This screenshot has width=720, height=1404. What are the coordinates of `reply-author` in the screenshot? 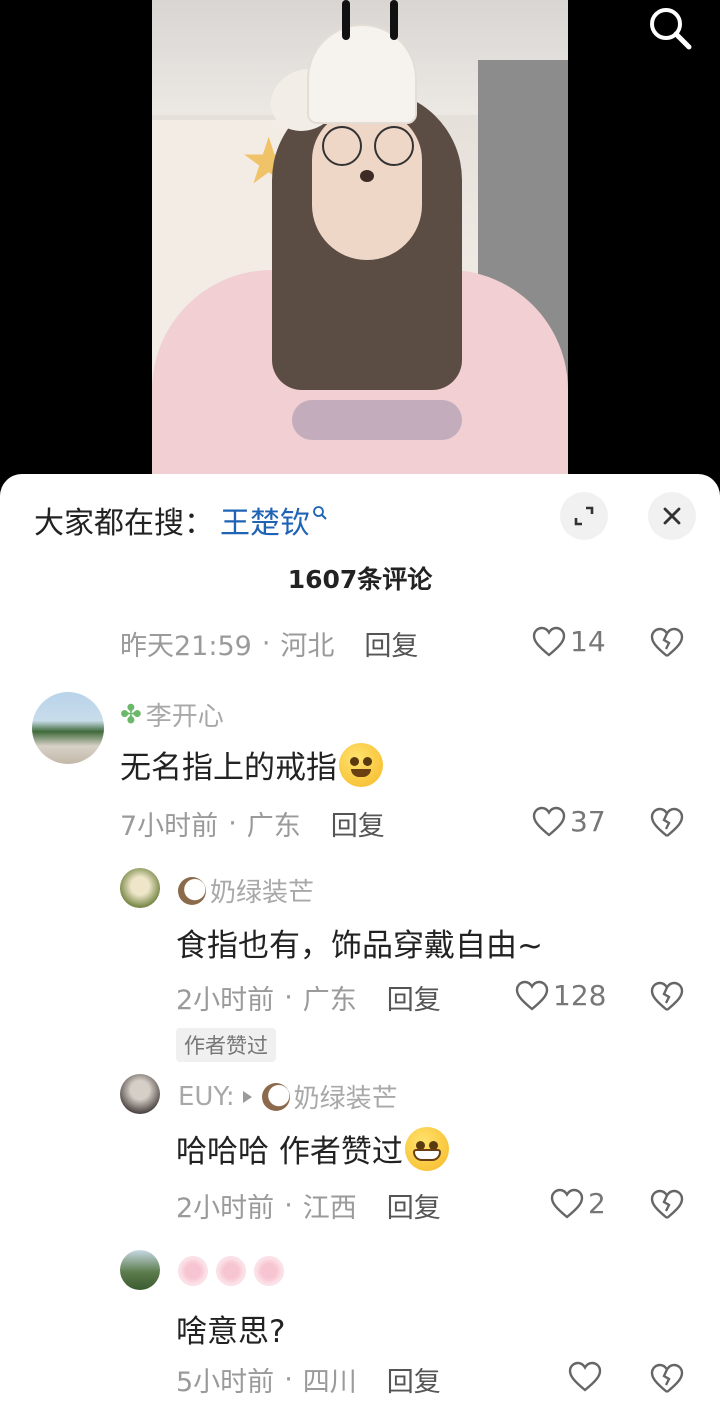 It's located at (235, 1271).